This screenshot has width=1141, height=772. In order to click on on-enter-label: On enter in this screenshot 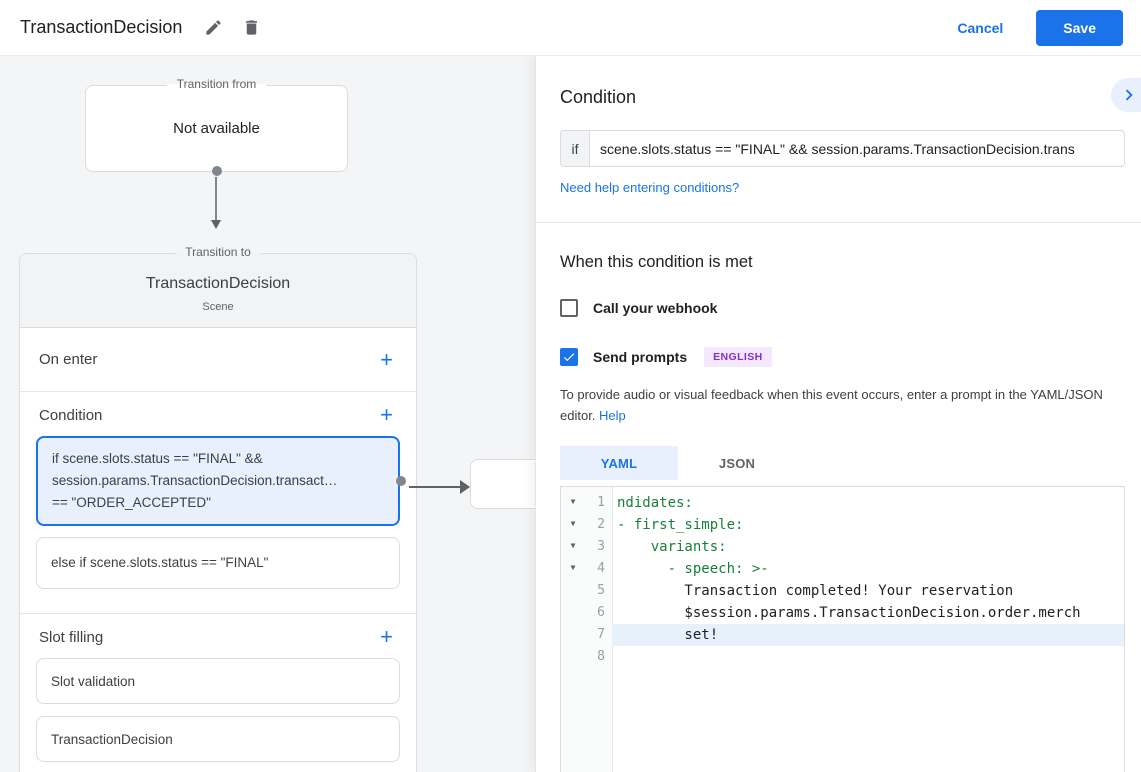, I will do `click(68, 359)`.